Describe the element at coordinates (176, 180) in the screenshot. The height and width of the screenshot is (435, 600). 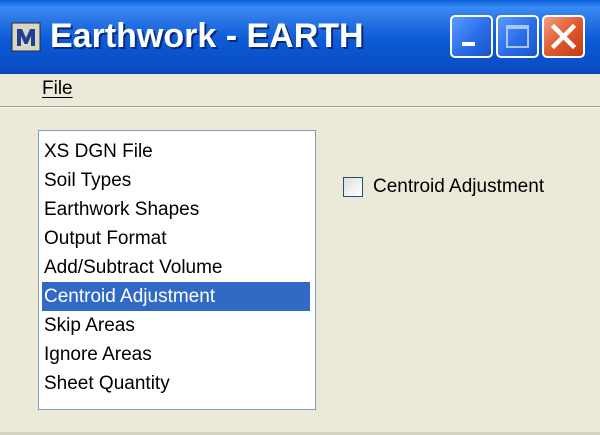
I see `list-item-soil-types: Soil Types` at that location.